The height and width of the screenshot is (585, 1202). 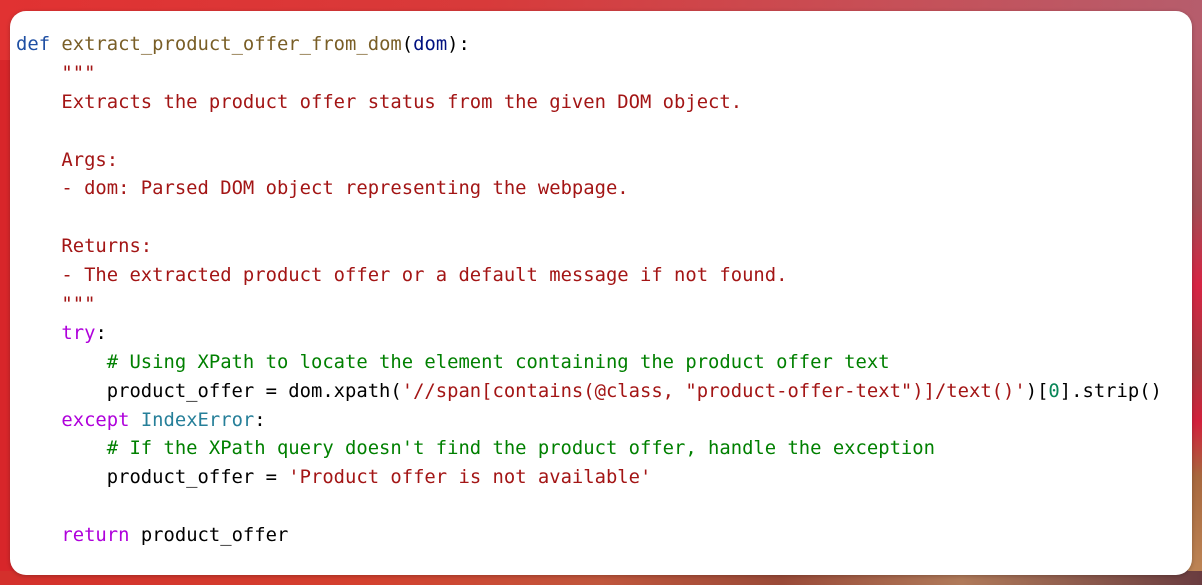 What do you see at coordinates (589, 536) in the screenshot?
I see `code-line: return product_offer` at bounding box center [589, 536].